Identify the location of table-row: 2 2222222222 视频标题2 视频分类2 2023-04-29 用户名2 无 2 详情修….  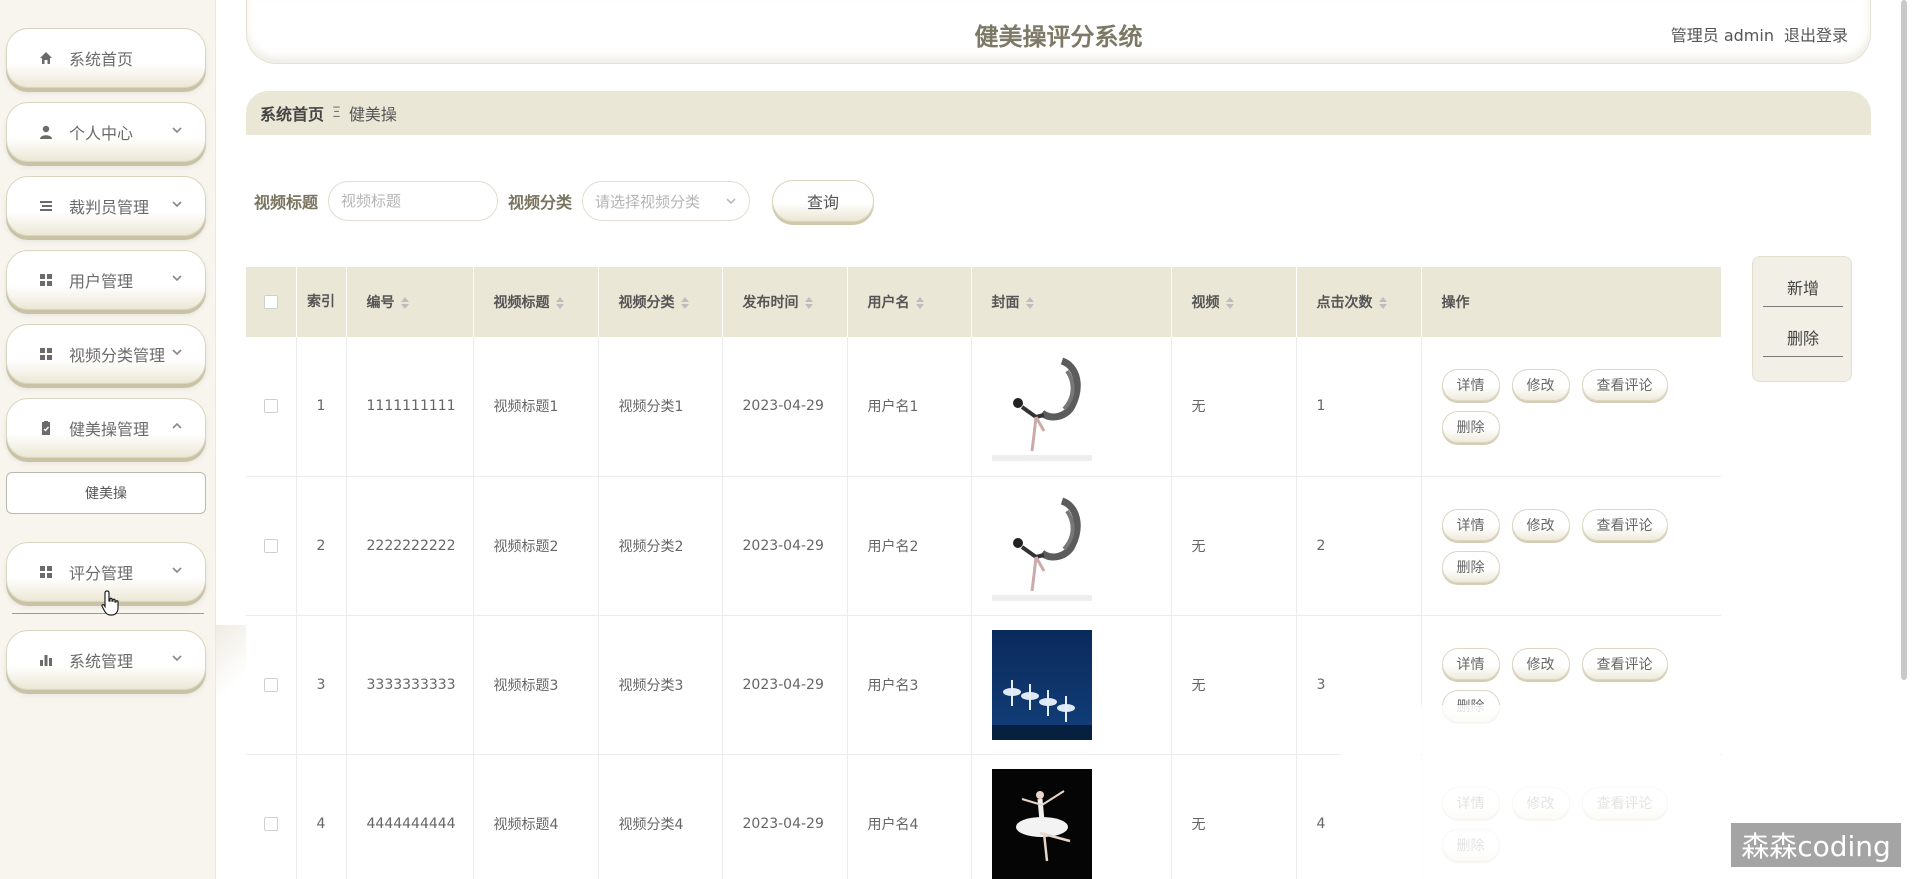
(983, 546).